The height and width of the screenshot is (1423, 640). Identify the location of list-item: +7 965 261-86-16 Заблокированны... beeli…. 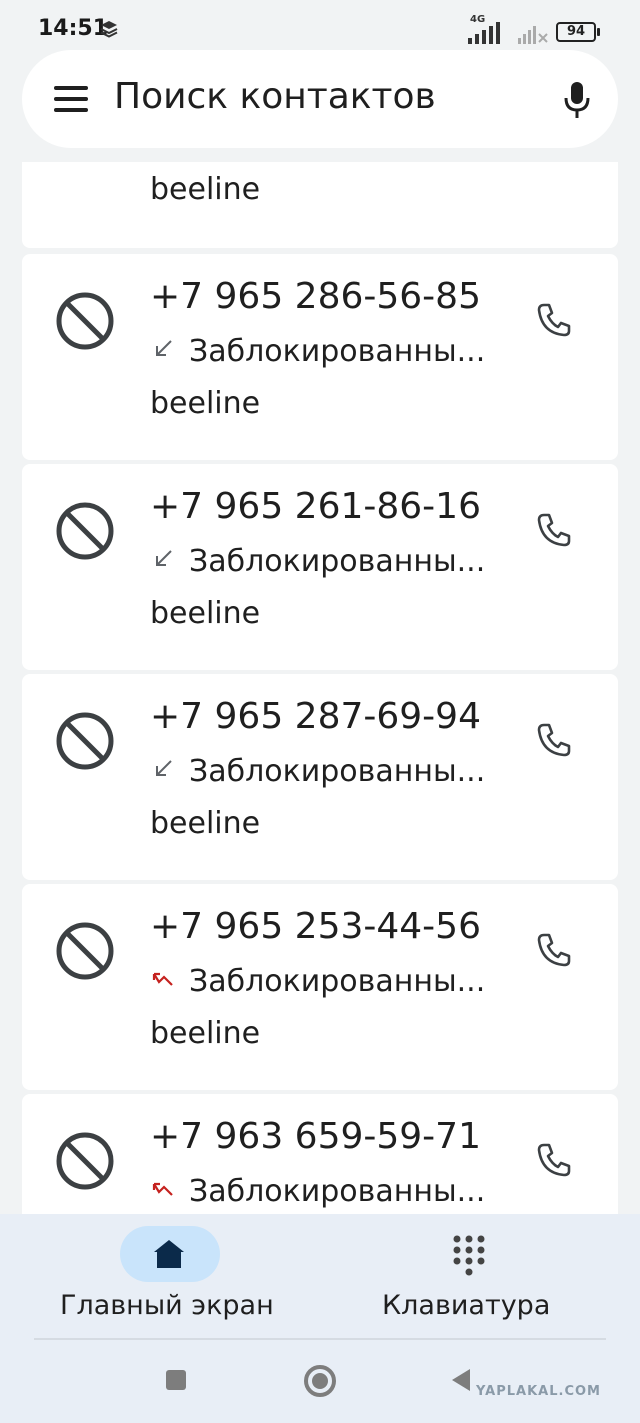
(320, 567).